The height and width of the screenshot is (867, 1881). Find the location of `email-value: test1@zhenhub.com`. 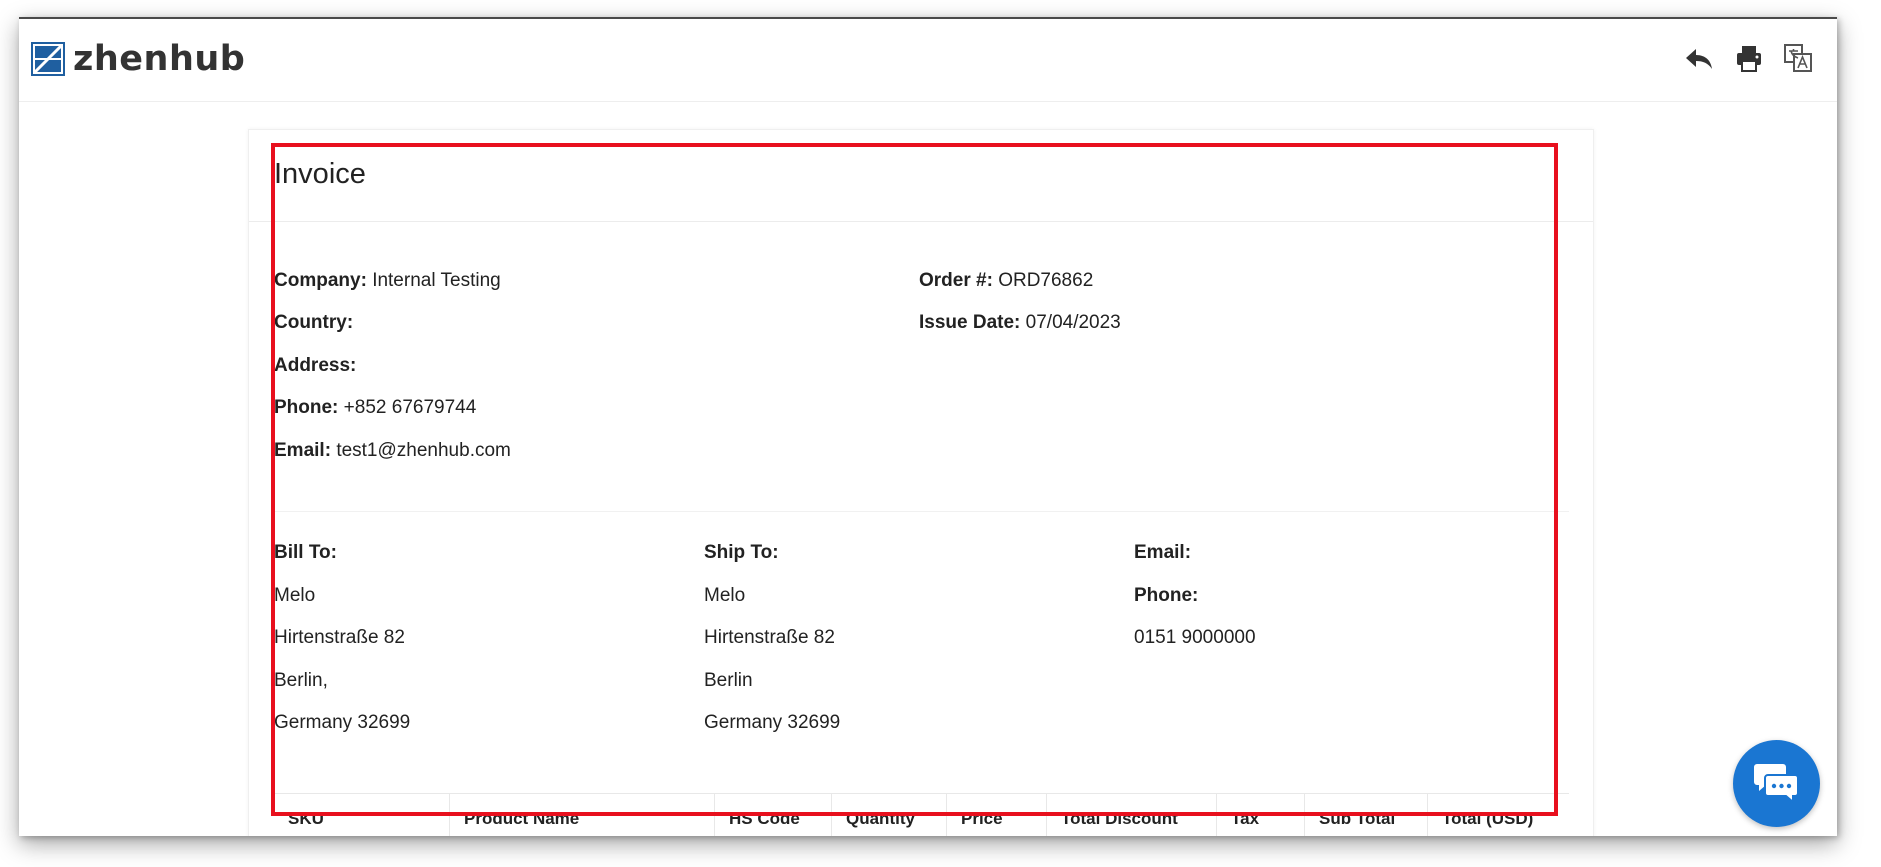

email-value: test1@zhenhub.com is located at coordinates (423, 450).